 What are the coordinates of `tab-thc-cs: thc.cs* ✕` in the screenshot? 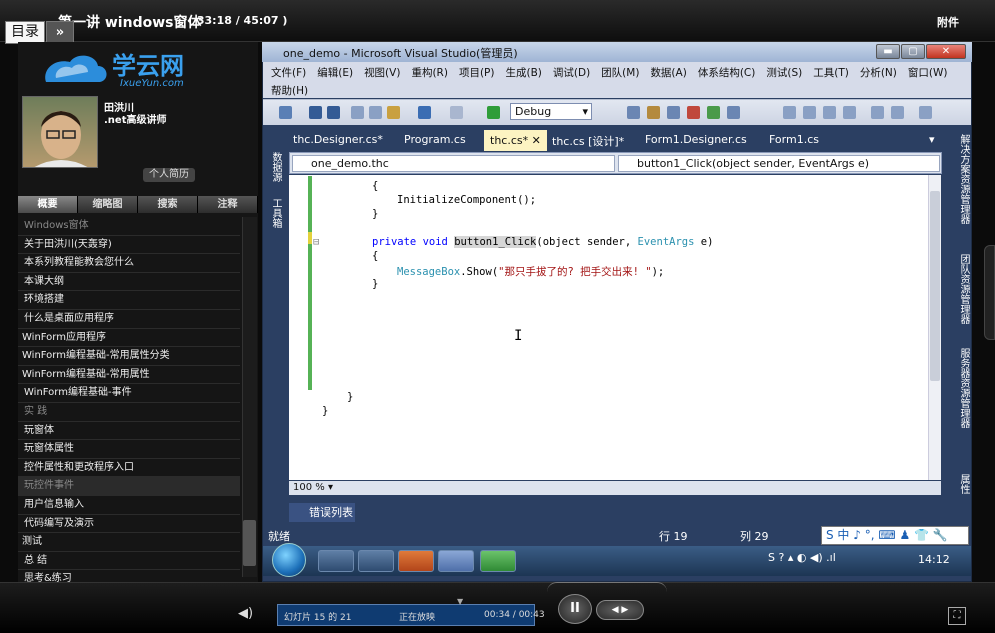 It's located at (515, 140).